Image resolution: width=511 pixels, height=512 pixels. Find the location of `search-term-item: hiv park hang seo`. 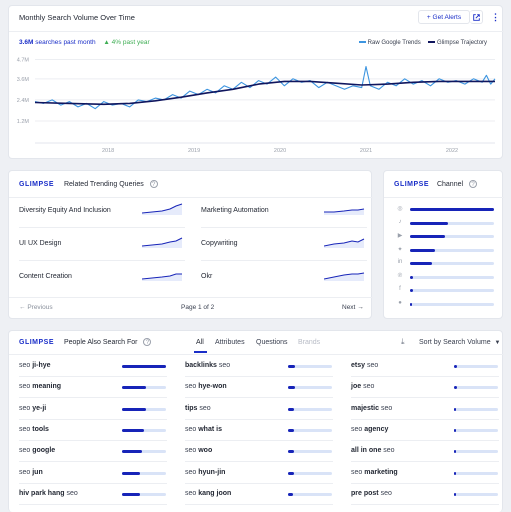

search-term-item: hiv park hang seo is located at coordinates (48, 493).